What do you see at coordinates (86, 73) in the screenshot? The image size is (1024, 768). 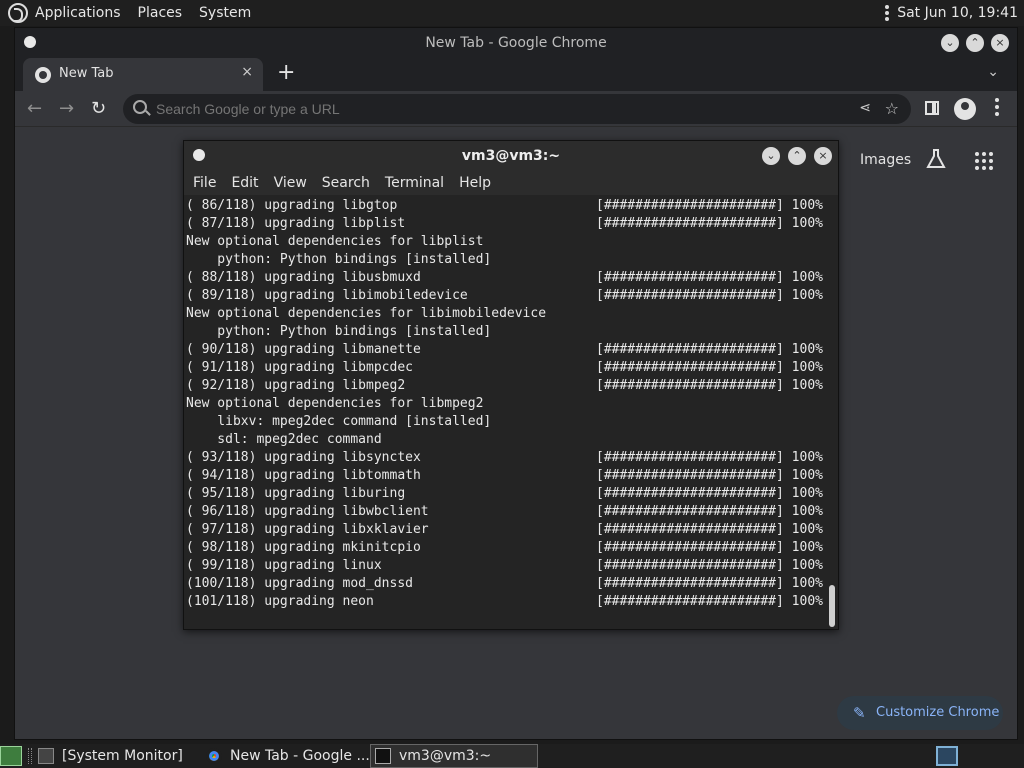 I see `tab-label: New Tab` at bounding box center [86, 73].